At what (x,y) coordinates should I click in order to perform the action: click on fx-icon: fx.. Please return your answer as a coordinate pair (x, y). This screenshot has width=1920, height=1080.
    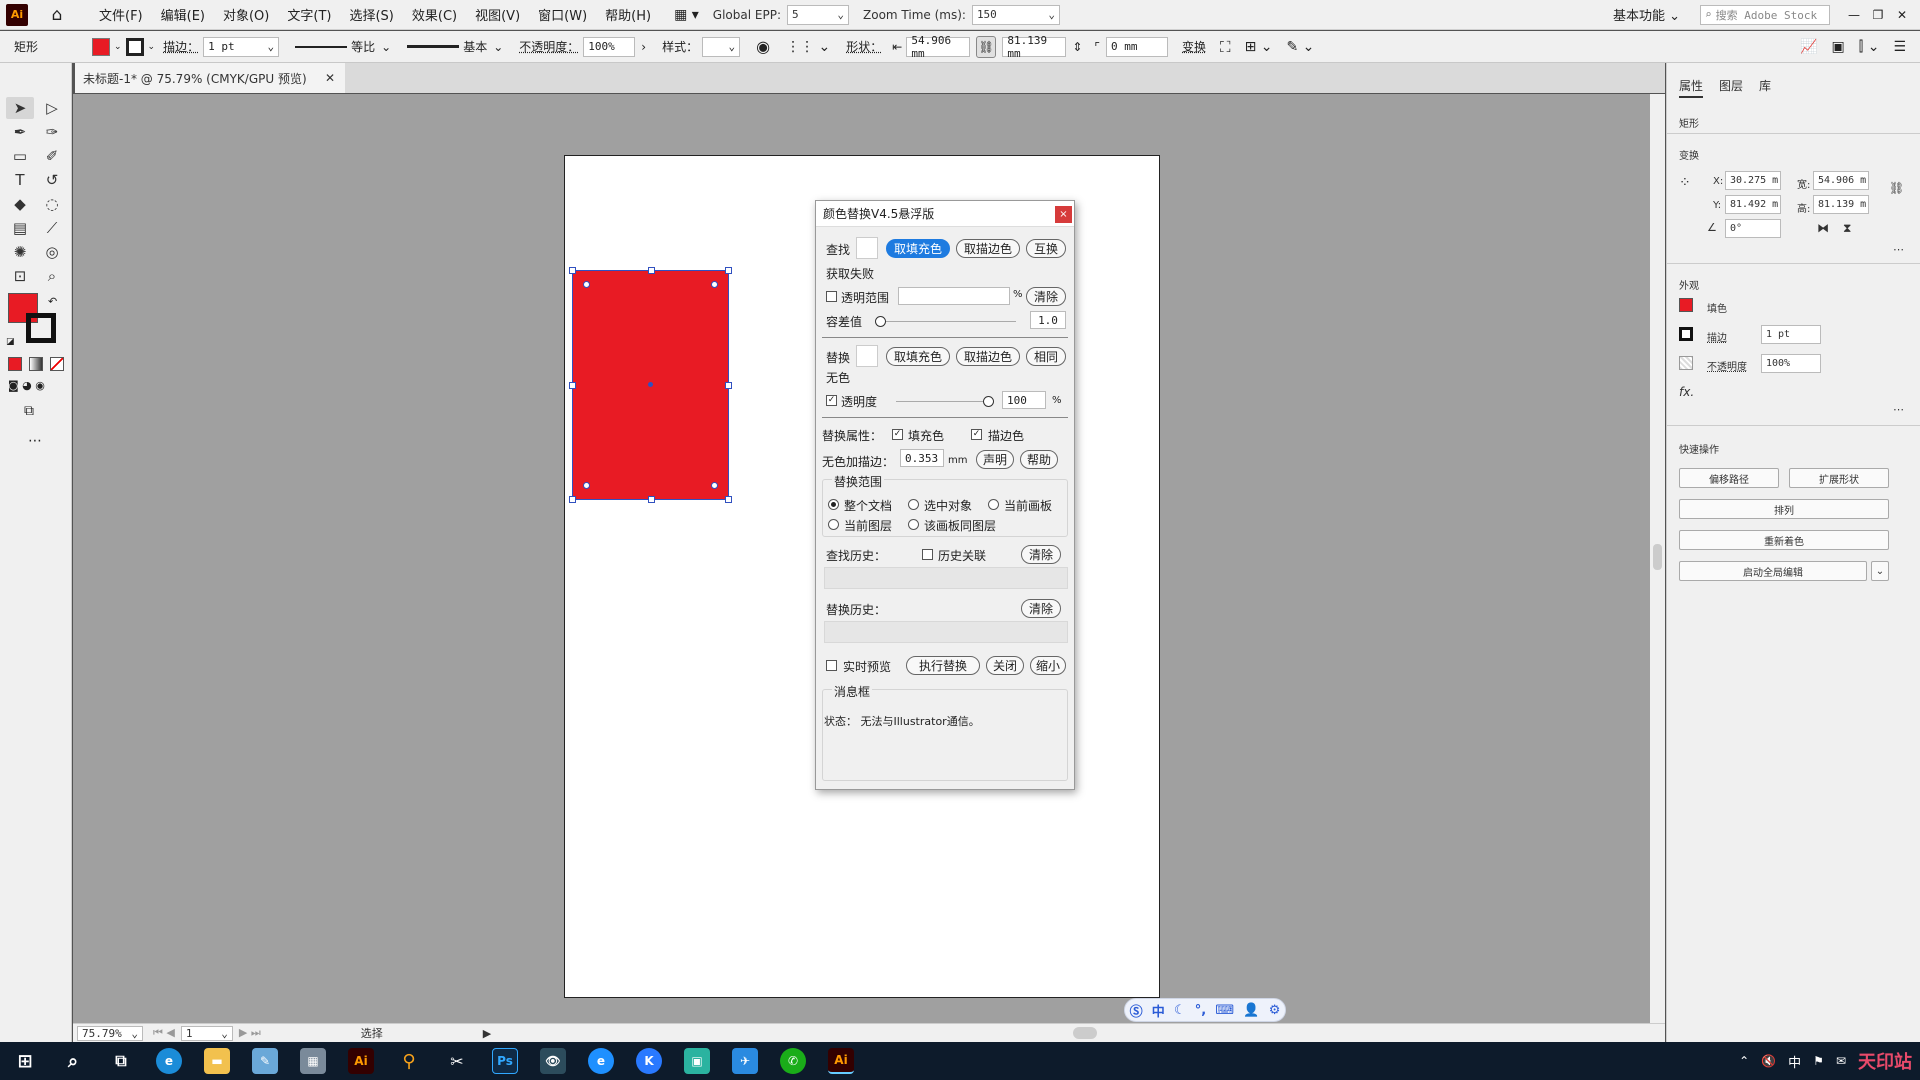
    Looking at the image, I should click on (1686, 392).